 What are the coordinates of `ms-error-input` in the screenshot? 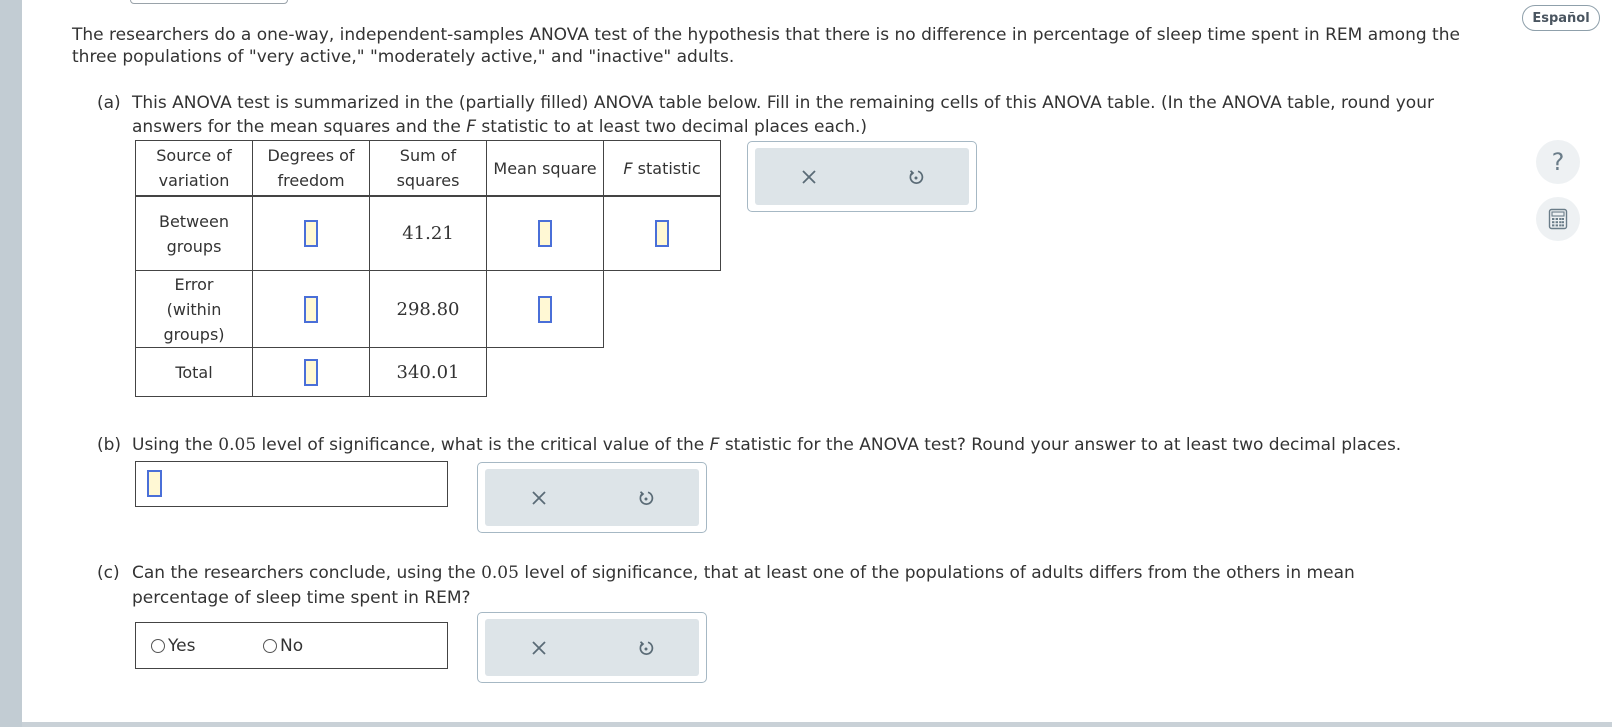 It's located at (545, 309).